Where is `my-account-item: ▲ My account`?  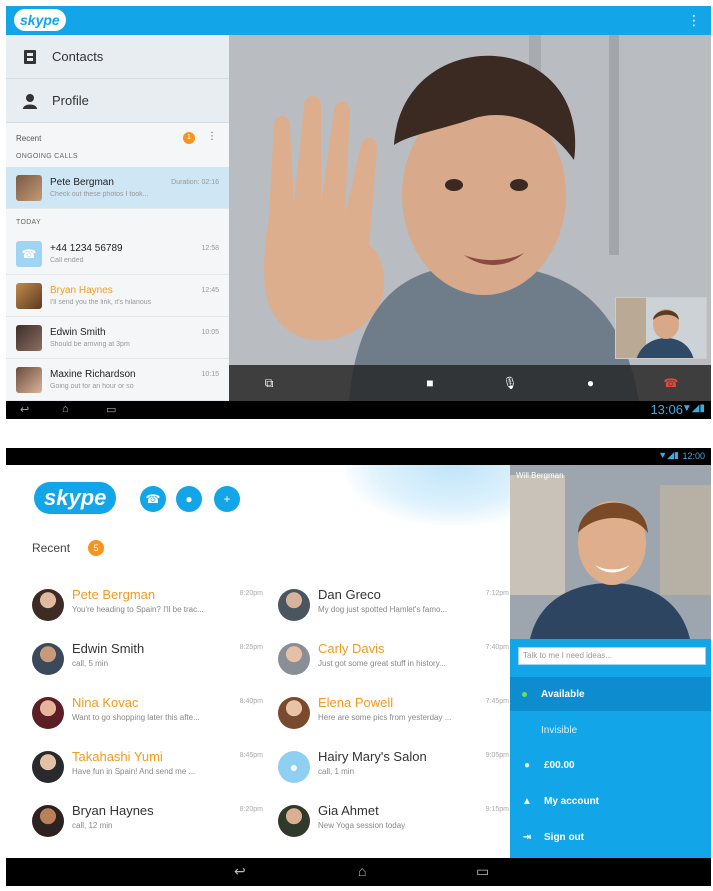 my-account-item: ▲ My account is located at coordinates (610, 801).